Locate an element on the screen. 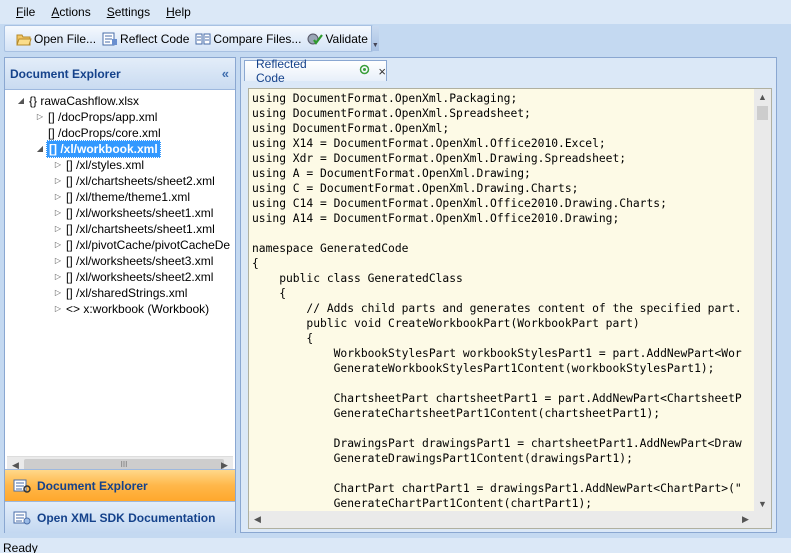  tree-item-styles-xml: ▷ [] /xl/styles.xml is located at coordinates (99, 165).